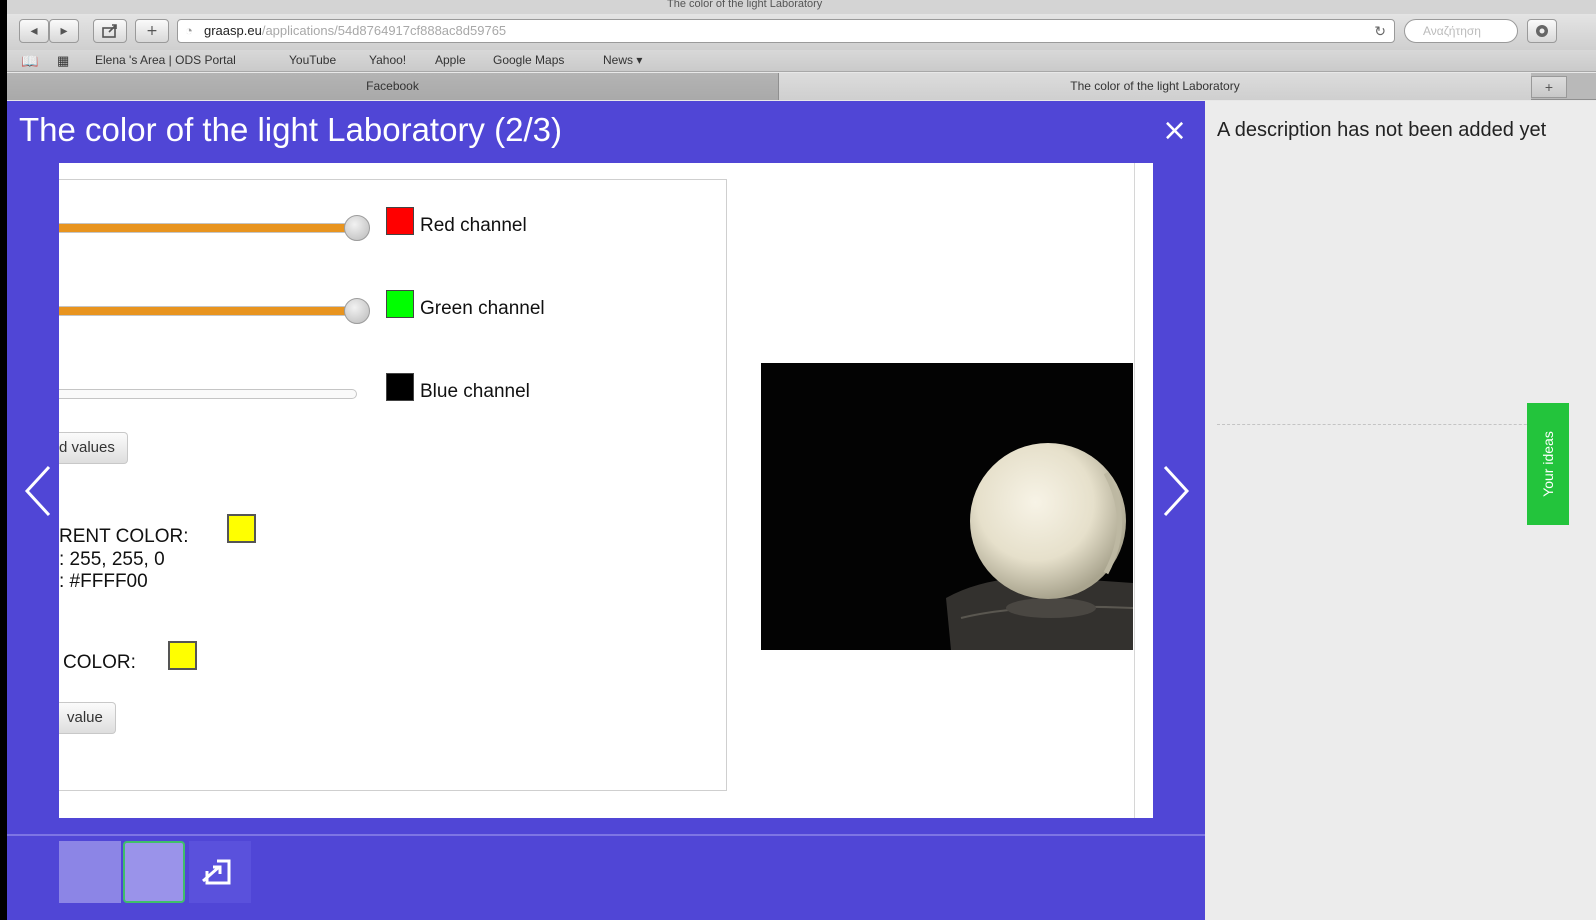 The height and width of the screenshot is (920, 1596). Describe the element at coordinates (450, 60) in the screenshot. I see `bookmark-item: Apple` at that location.